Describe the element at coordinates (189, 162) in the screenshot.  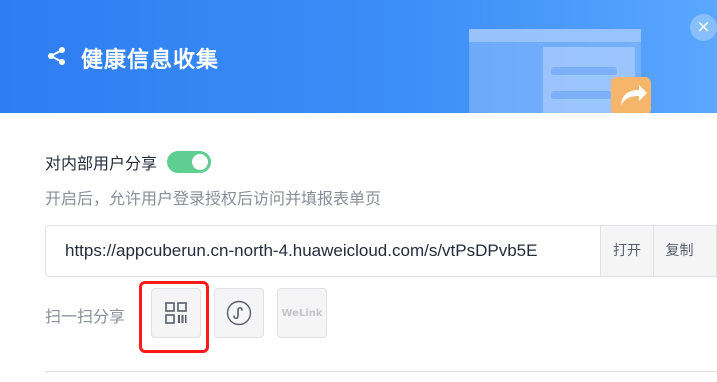
I see `internal-share-toggle` at that location.